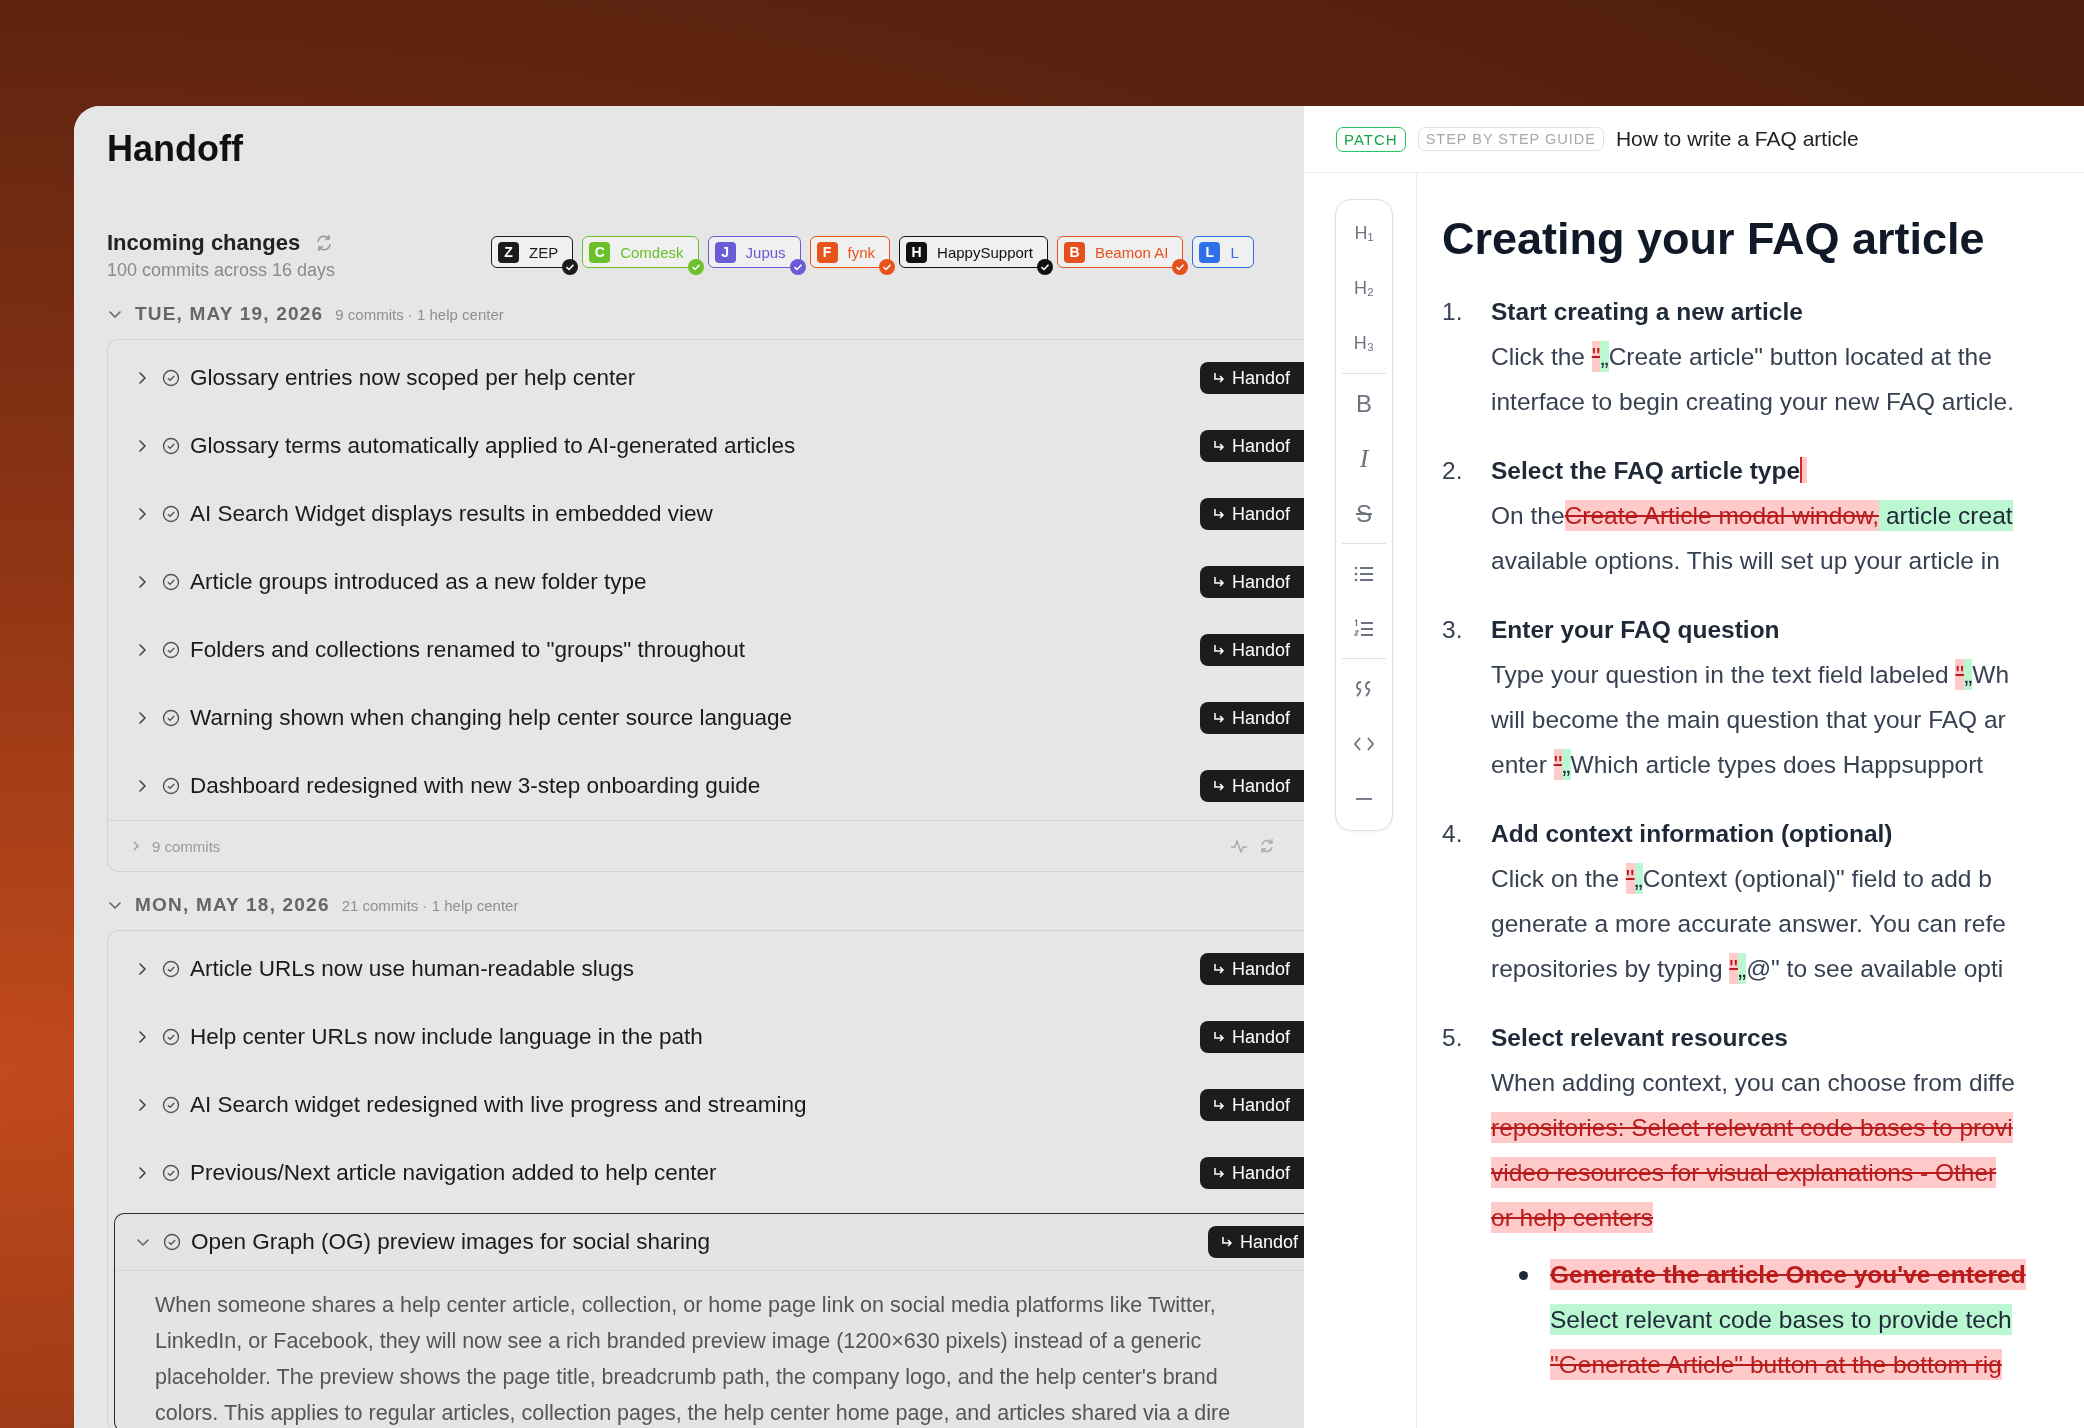 The height and width of the screenshot is (1428, 2084). What do you see at coordinates (1572, 1217) in the screenshot?
I see `deleted-text: or help centers` at bounding box center [1572, 1217].